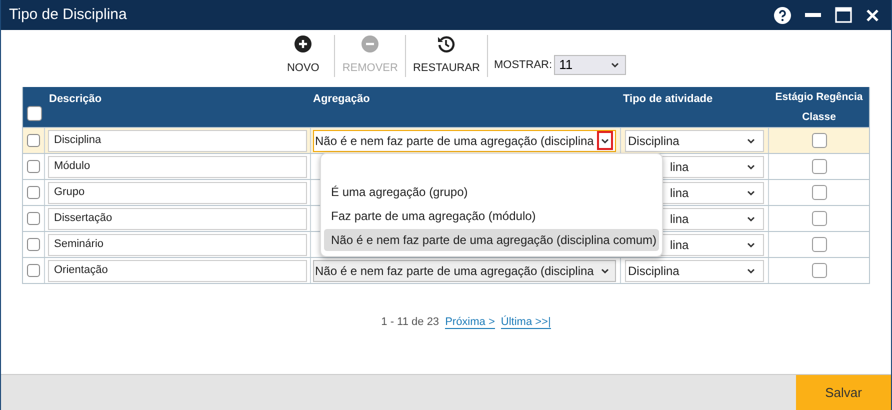 Image resolution: width=892 pixels, height=410 pixels. Describe the element at coordinates (177, 219) in the screenshot. I see `description-field: Dissertação` at that location.